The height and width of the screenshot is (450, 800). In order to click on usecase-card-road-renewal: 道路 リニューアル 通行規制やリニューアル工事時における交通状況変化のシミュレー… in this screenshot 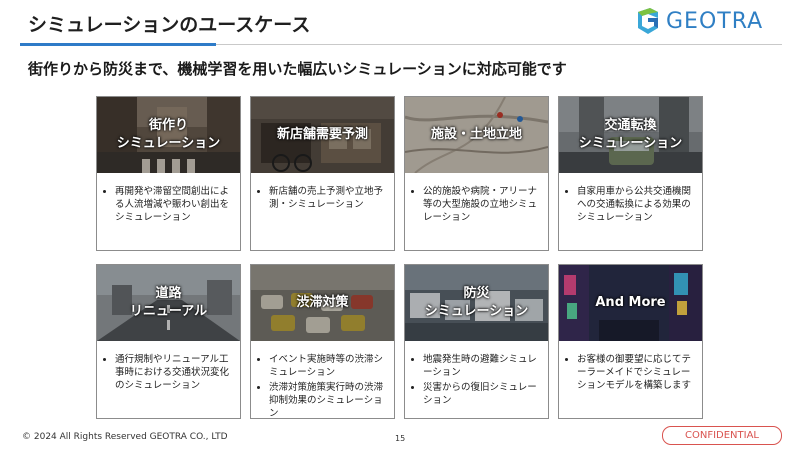, I will do `click(168, 341)`.